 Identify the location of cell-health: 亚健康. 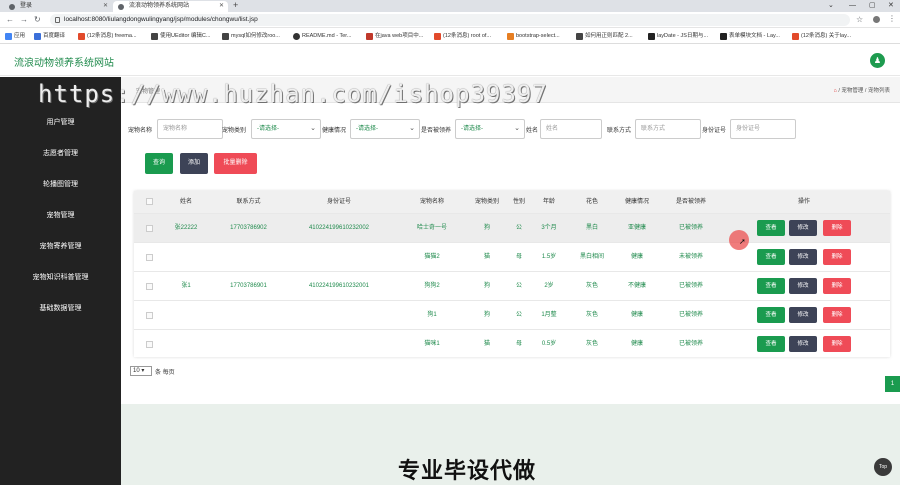
(636, 228).